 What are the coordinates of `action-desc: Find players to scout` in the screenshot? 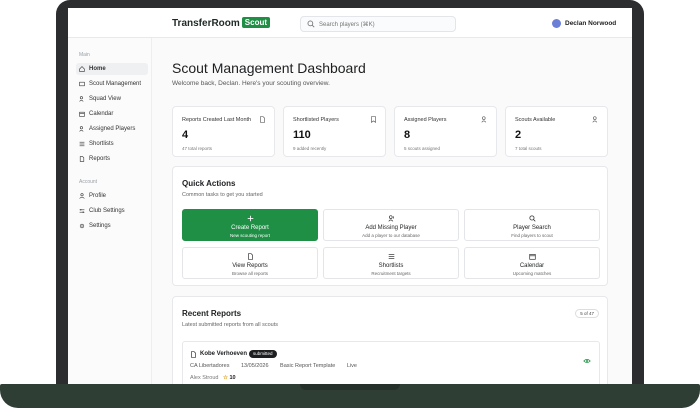 It's located at (532, 235).